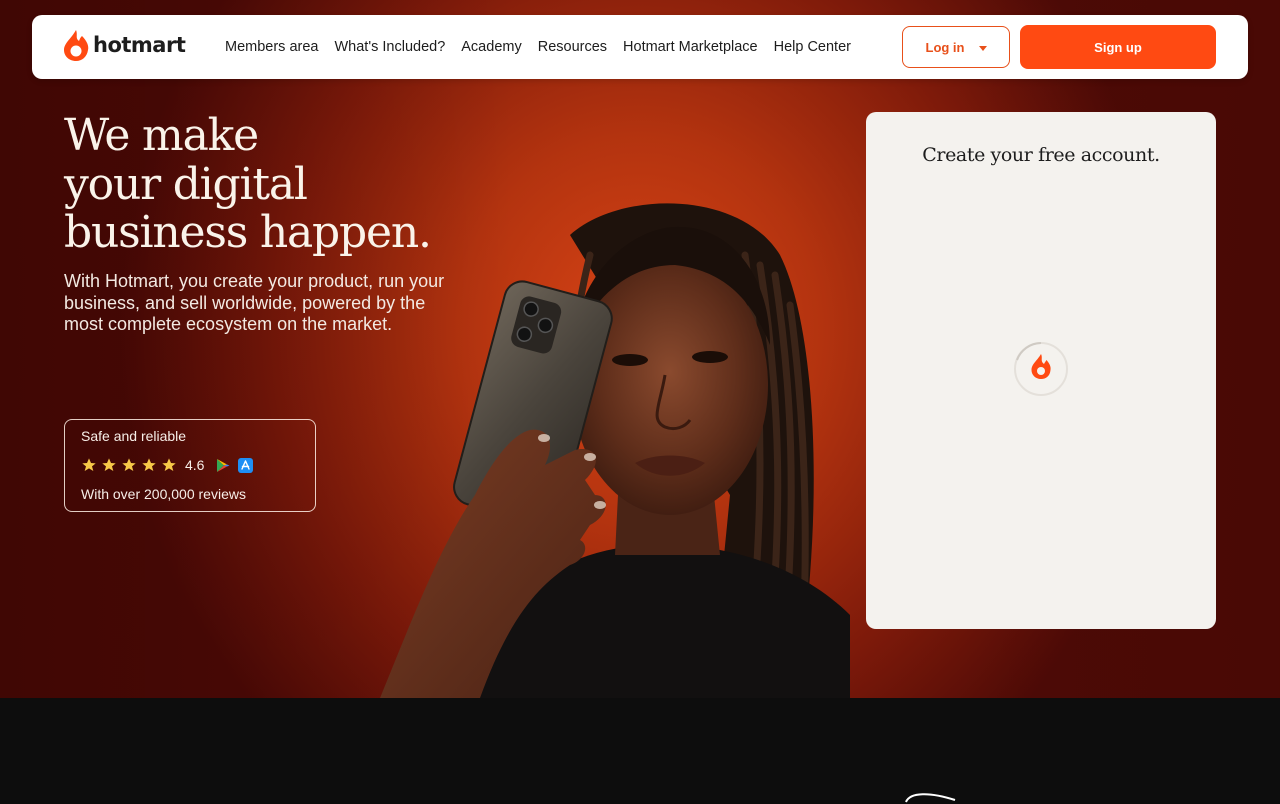  Describe the element at coordinates (195, 465) in the screenshot. I see `rating-score: 4.6` at that location.